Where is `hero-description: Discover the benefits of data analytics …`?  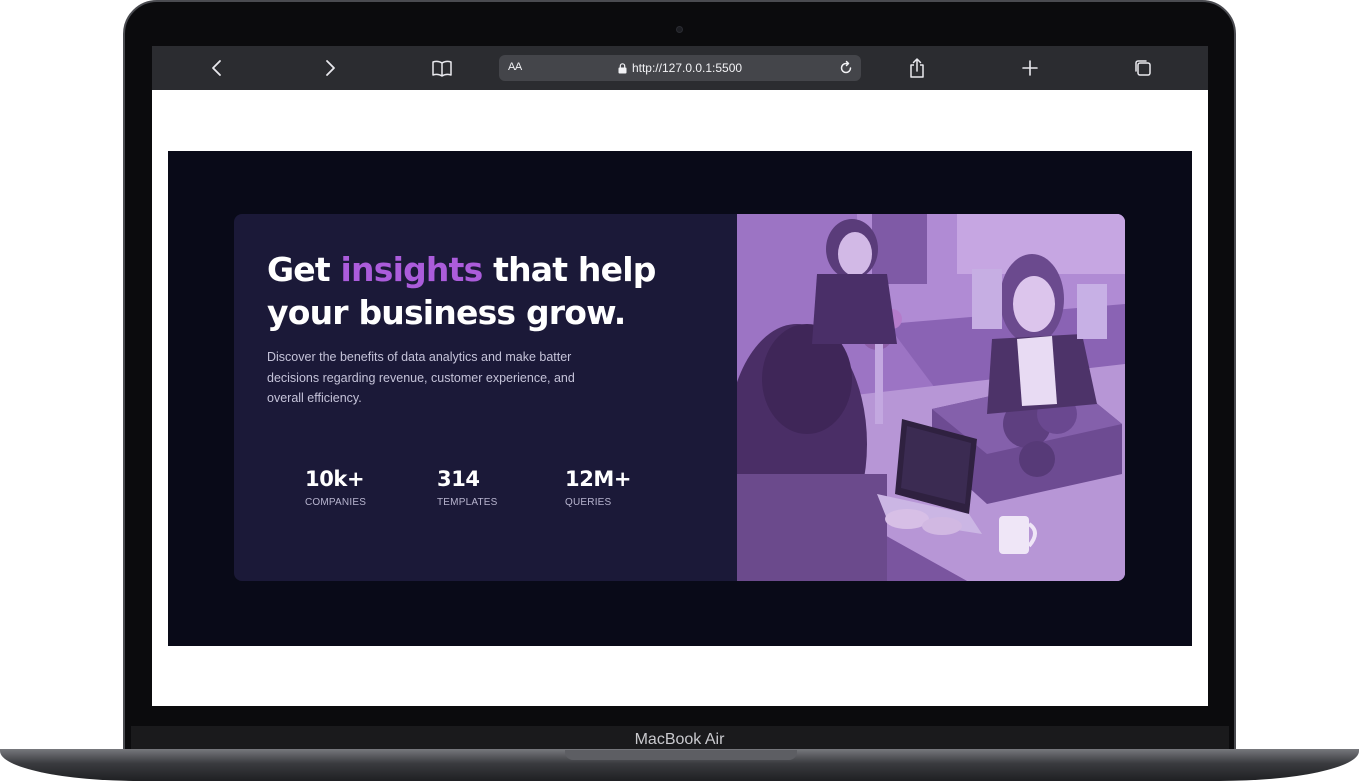
hero-description: Discover the benefits of data analytics … is located at coordinates (421, 377).